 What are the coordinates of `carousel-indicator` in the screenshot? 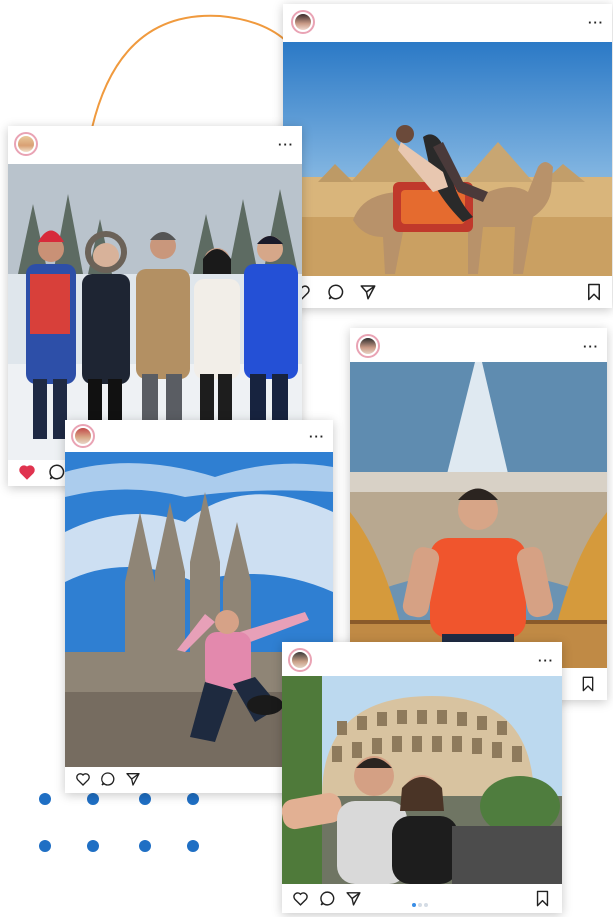 It's located at (420, 903).